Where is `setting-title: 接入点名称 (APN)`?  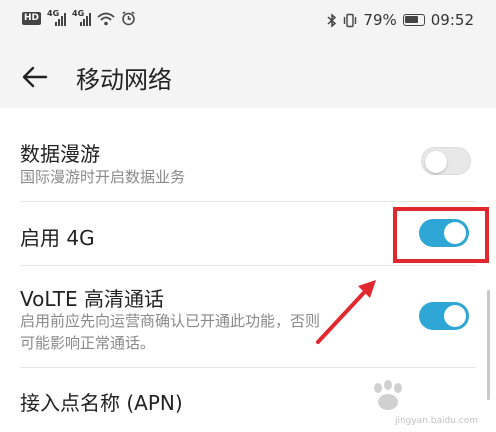 setting-title: 接入点名称 (APN) is located at coordinates (101, 403).